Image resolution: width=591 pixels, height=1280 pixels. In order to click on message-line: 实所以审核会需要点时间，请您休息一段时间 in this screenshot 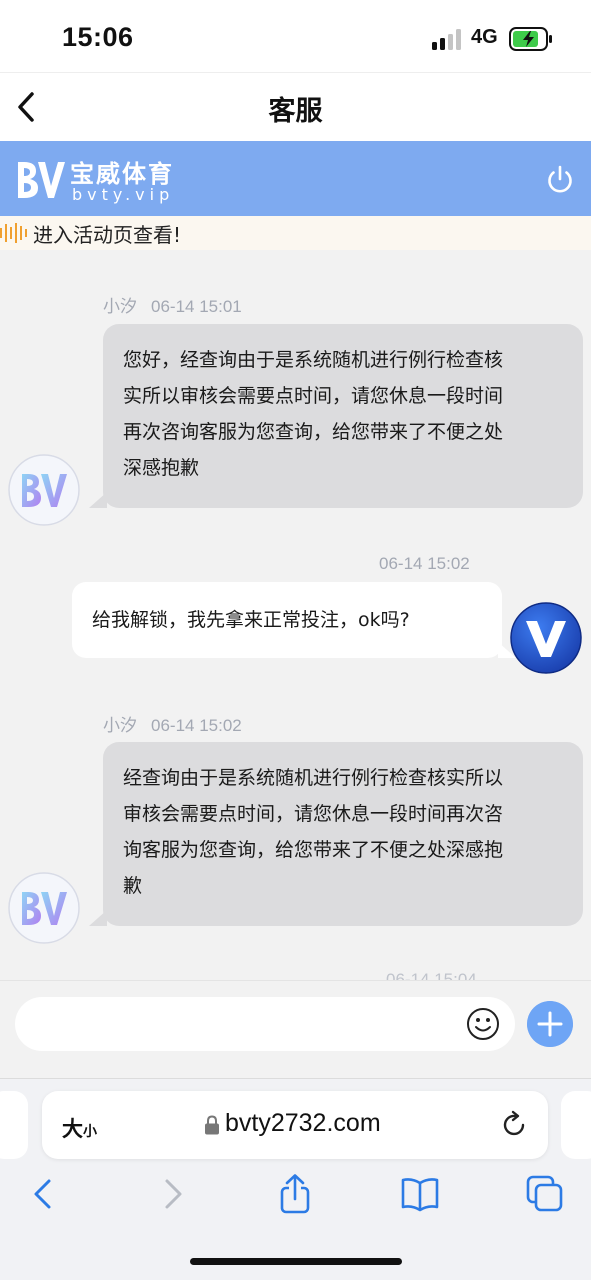, I will do `click(313, 396)`.